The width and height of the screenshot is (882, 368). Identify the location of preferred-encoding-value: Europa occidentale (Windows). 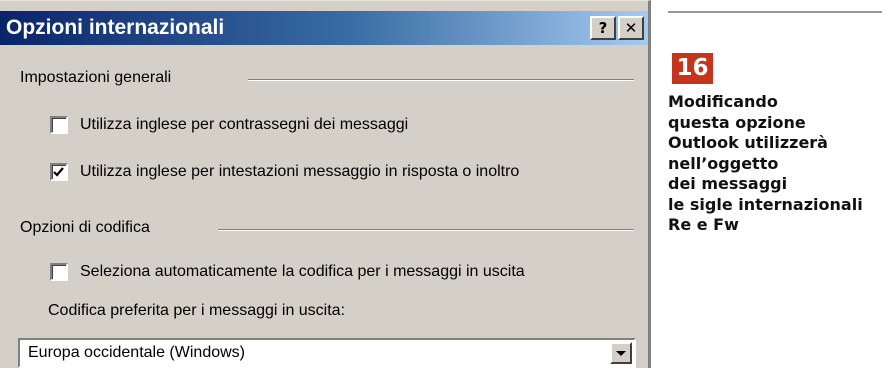
(136, 352).